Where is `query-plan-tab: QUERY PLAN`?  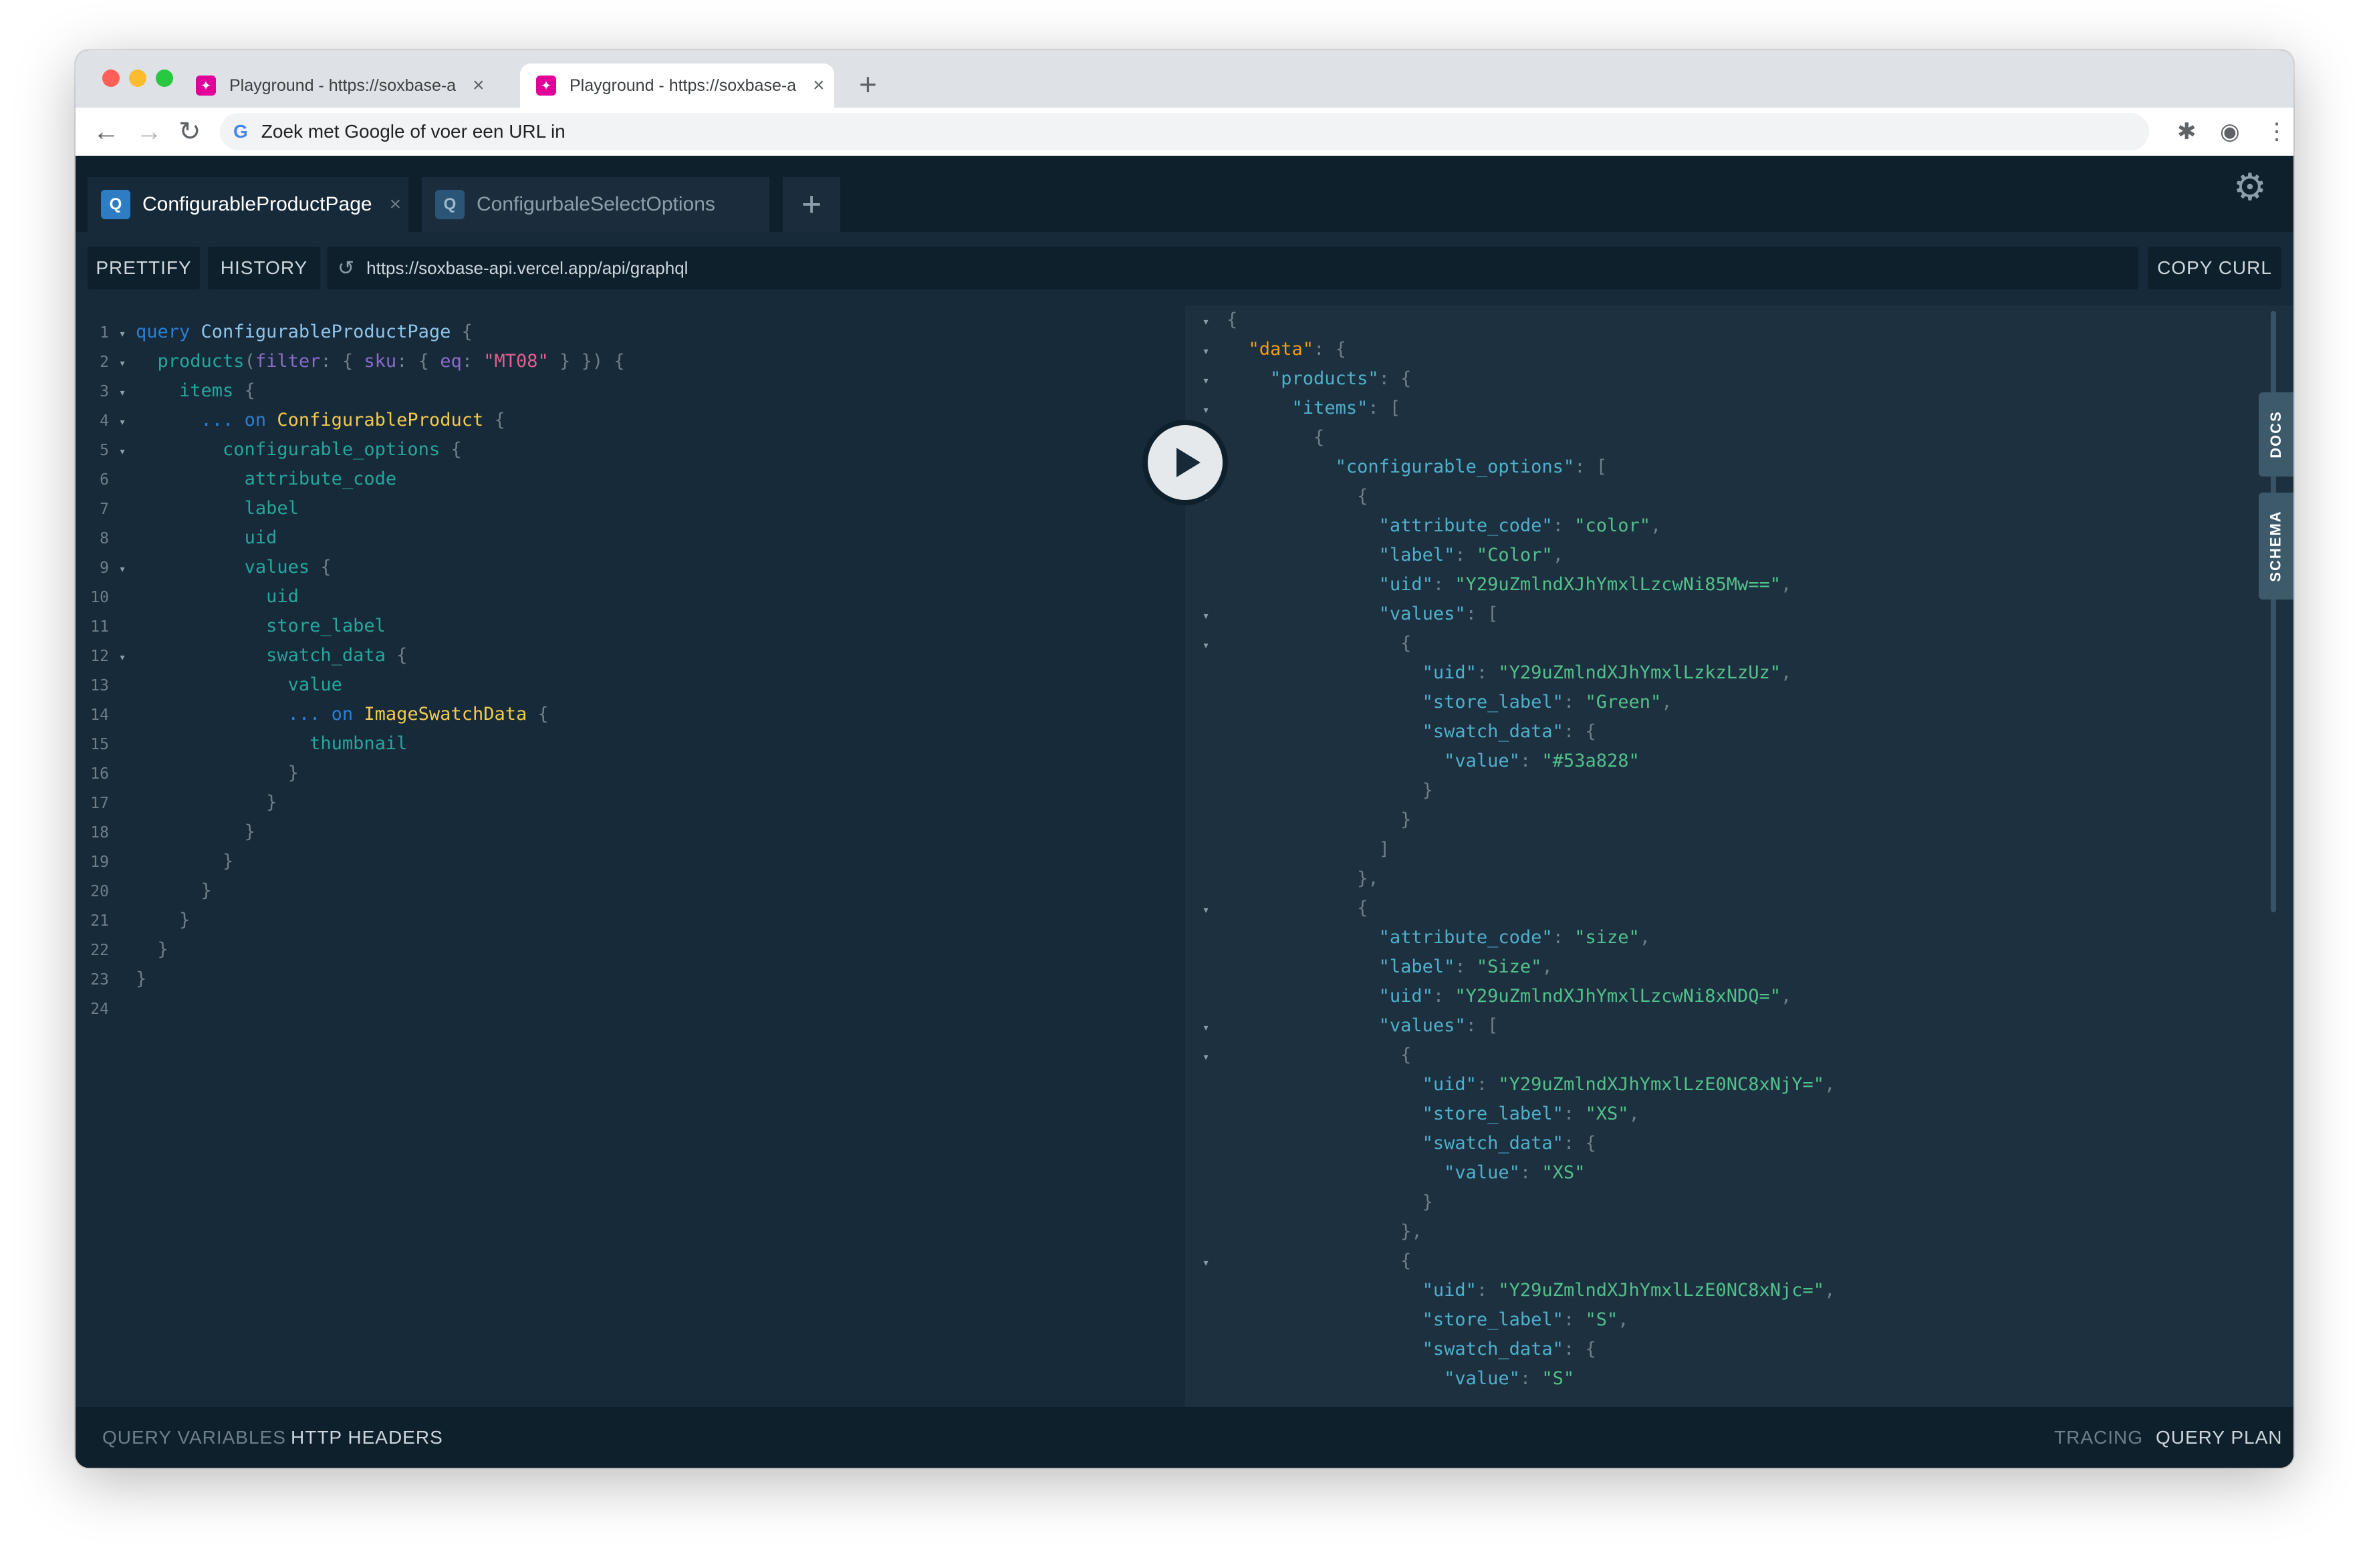 query-plan-tab: QUERY PLAN is located at coordinates (2219, 1437).